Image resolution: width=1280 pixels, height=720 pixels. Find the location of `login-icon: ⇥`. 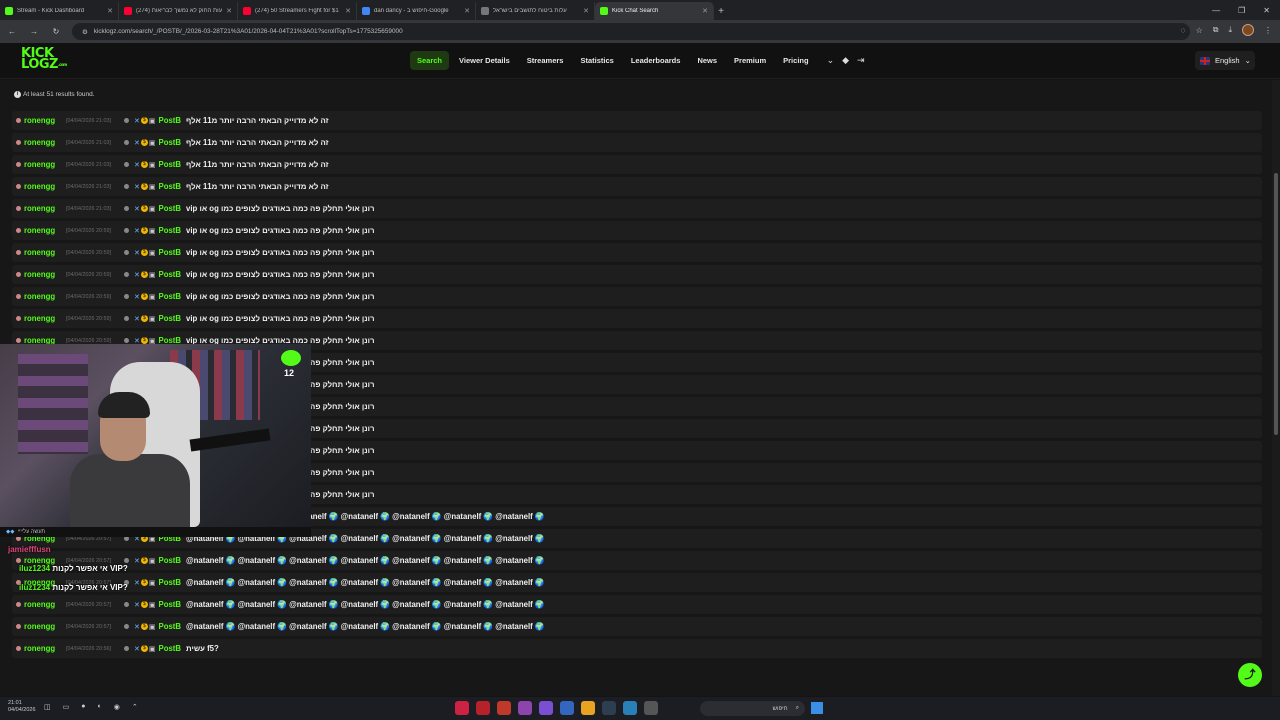

login-icon: ⇥ is located at coordinates (861, 60).